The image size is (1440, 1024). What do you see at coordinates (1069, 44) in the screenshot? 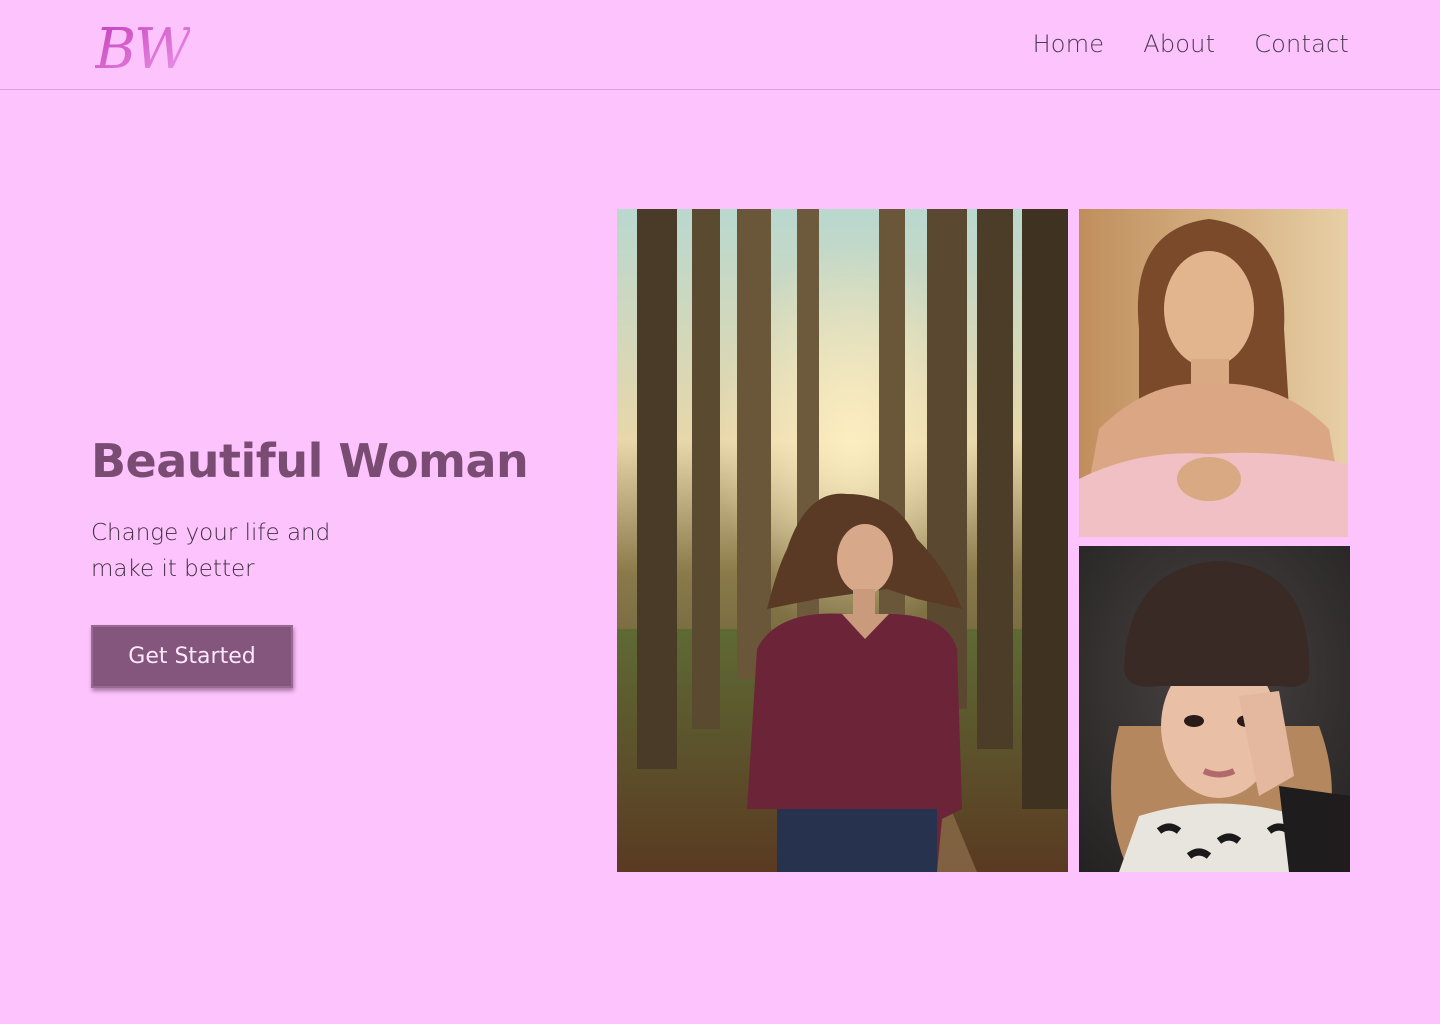
I see `nav-link-home: Home` at bounding box center [1069, 44].